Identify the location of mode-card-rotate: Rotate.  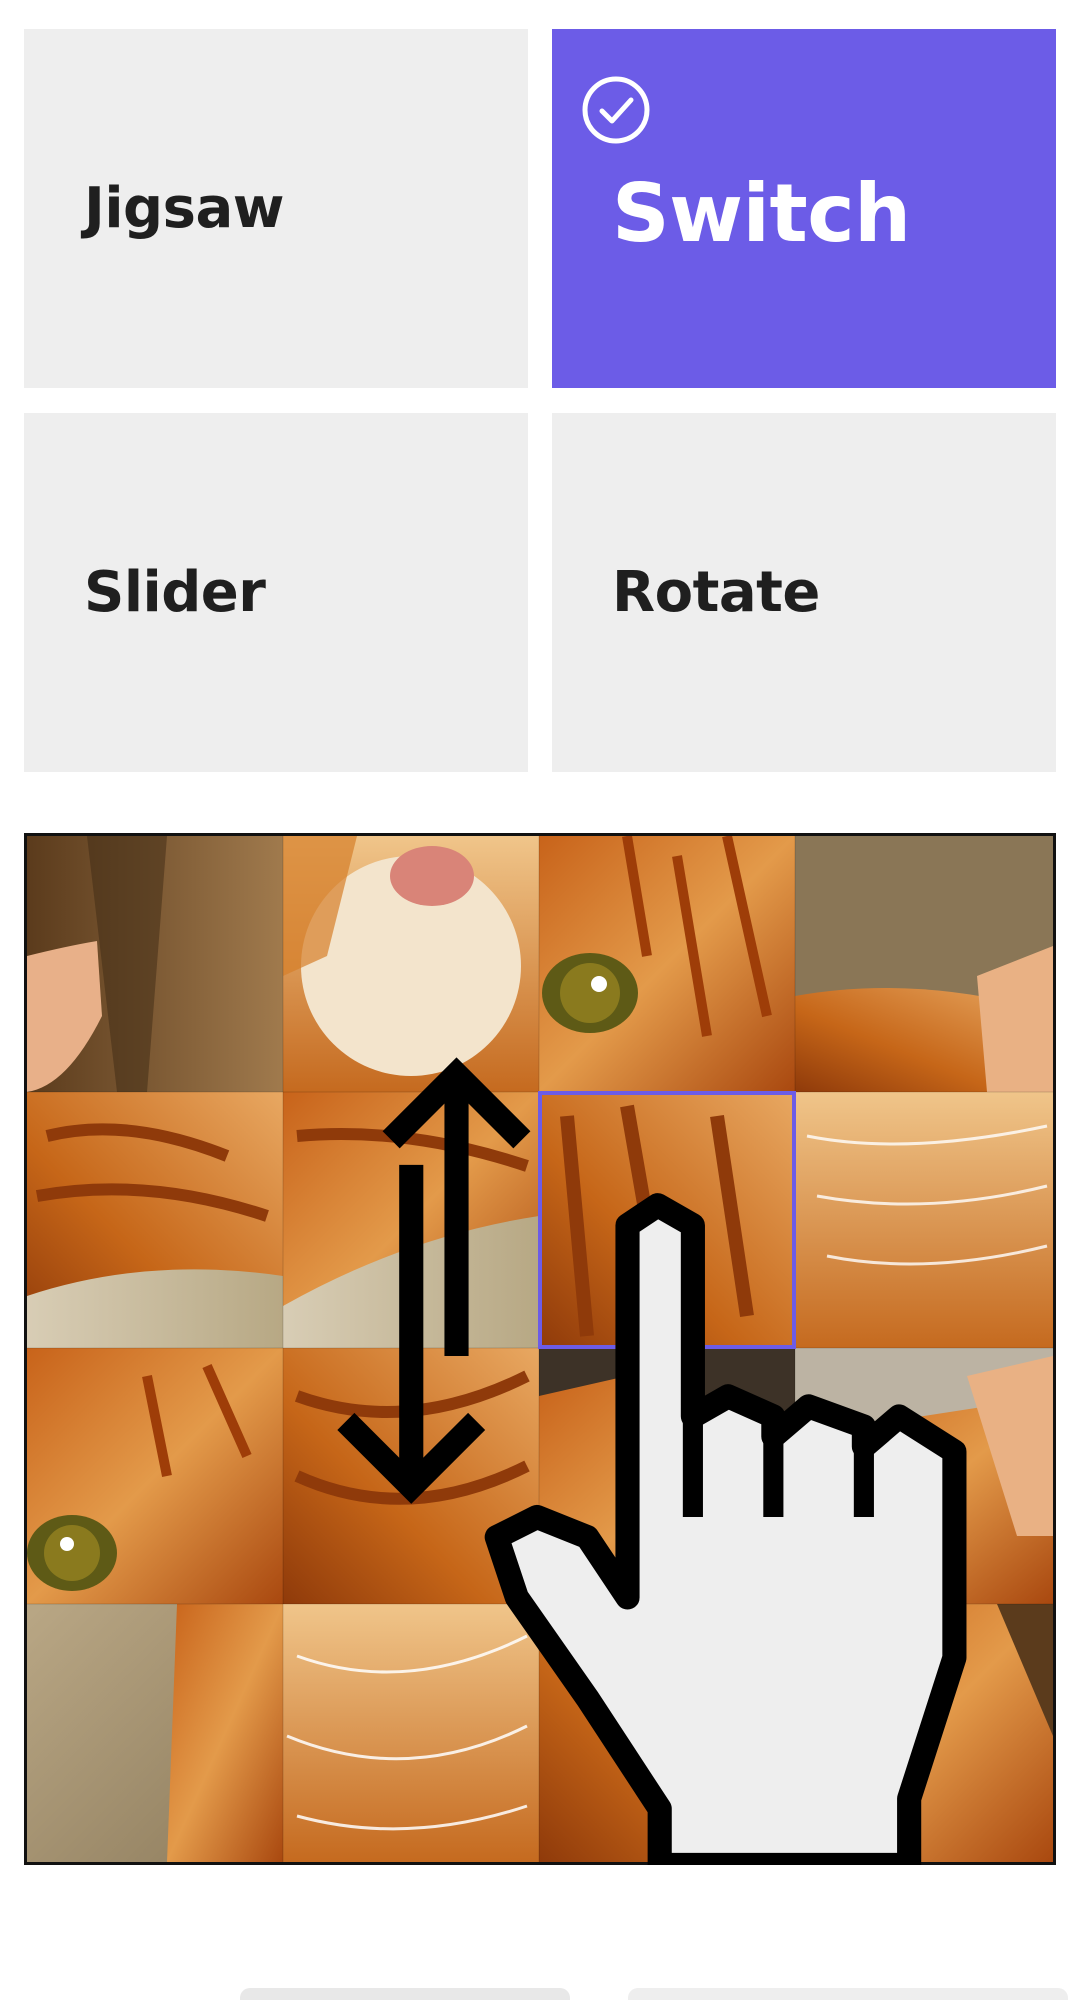
(804, 592).